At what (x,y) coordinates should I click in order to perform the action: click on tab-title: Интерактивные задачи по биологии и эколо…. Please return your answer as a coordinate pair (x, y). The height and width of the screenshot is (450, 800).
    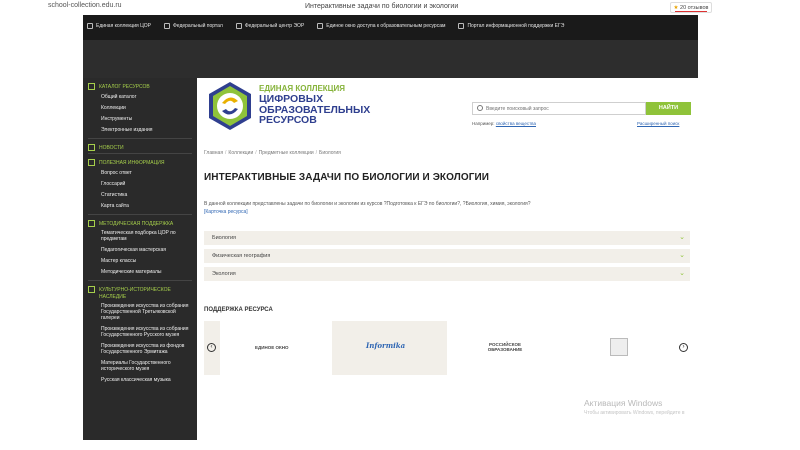
    Looking at the image, I should click on (382, 6).